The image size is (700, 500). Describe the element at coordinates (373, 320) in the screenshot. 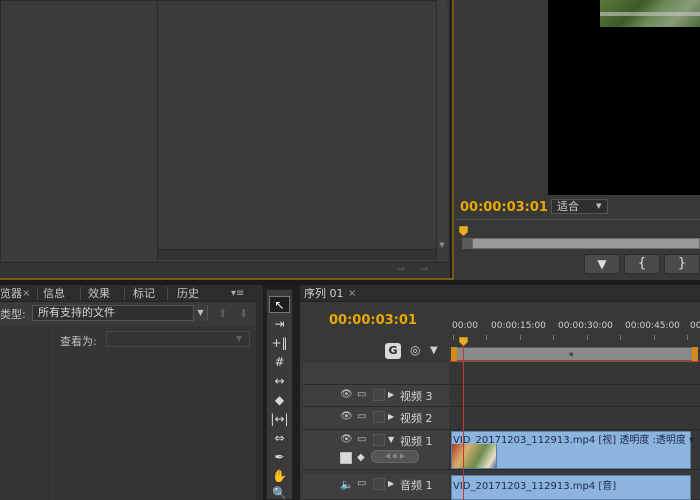

I see `timeline-timecode: 00:00:03:01` at that location.